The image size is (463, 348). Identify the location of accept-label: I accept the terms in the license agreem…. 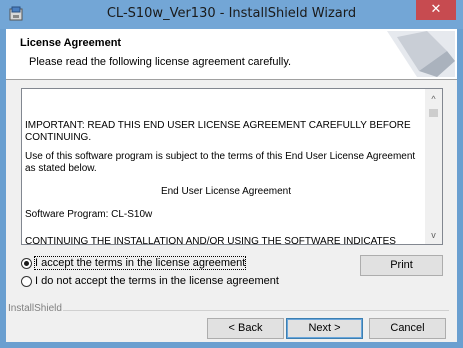
(140, 263).